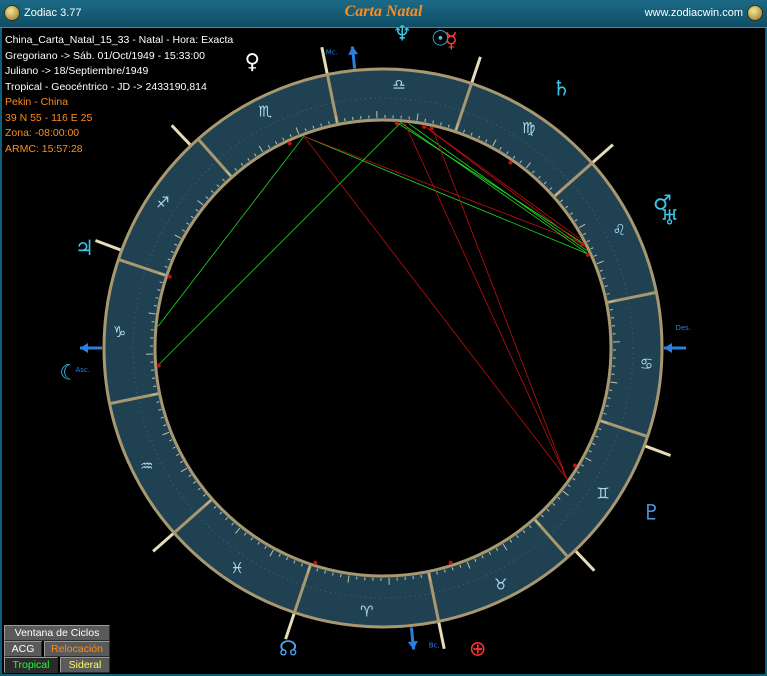 The height and width of the screenshot is (676, 767). Describe the element at coordinates (561, 88) in the screenshot. I see `saturn-glyph: ♄` at that location.